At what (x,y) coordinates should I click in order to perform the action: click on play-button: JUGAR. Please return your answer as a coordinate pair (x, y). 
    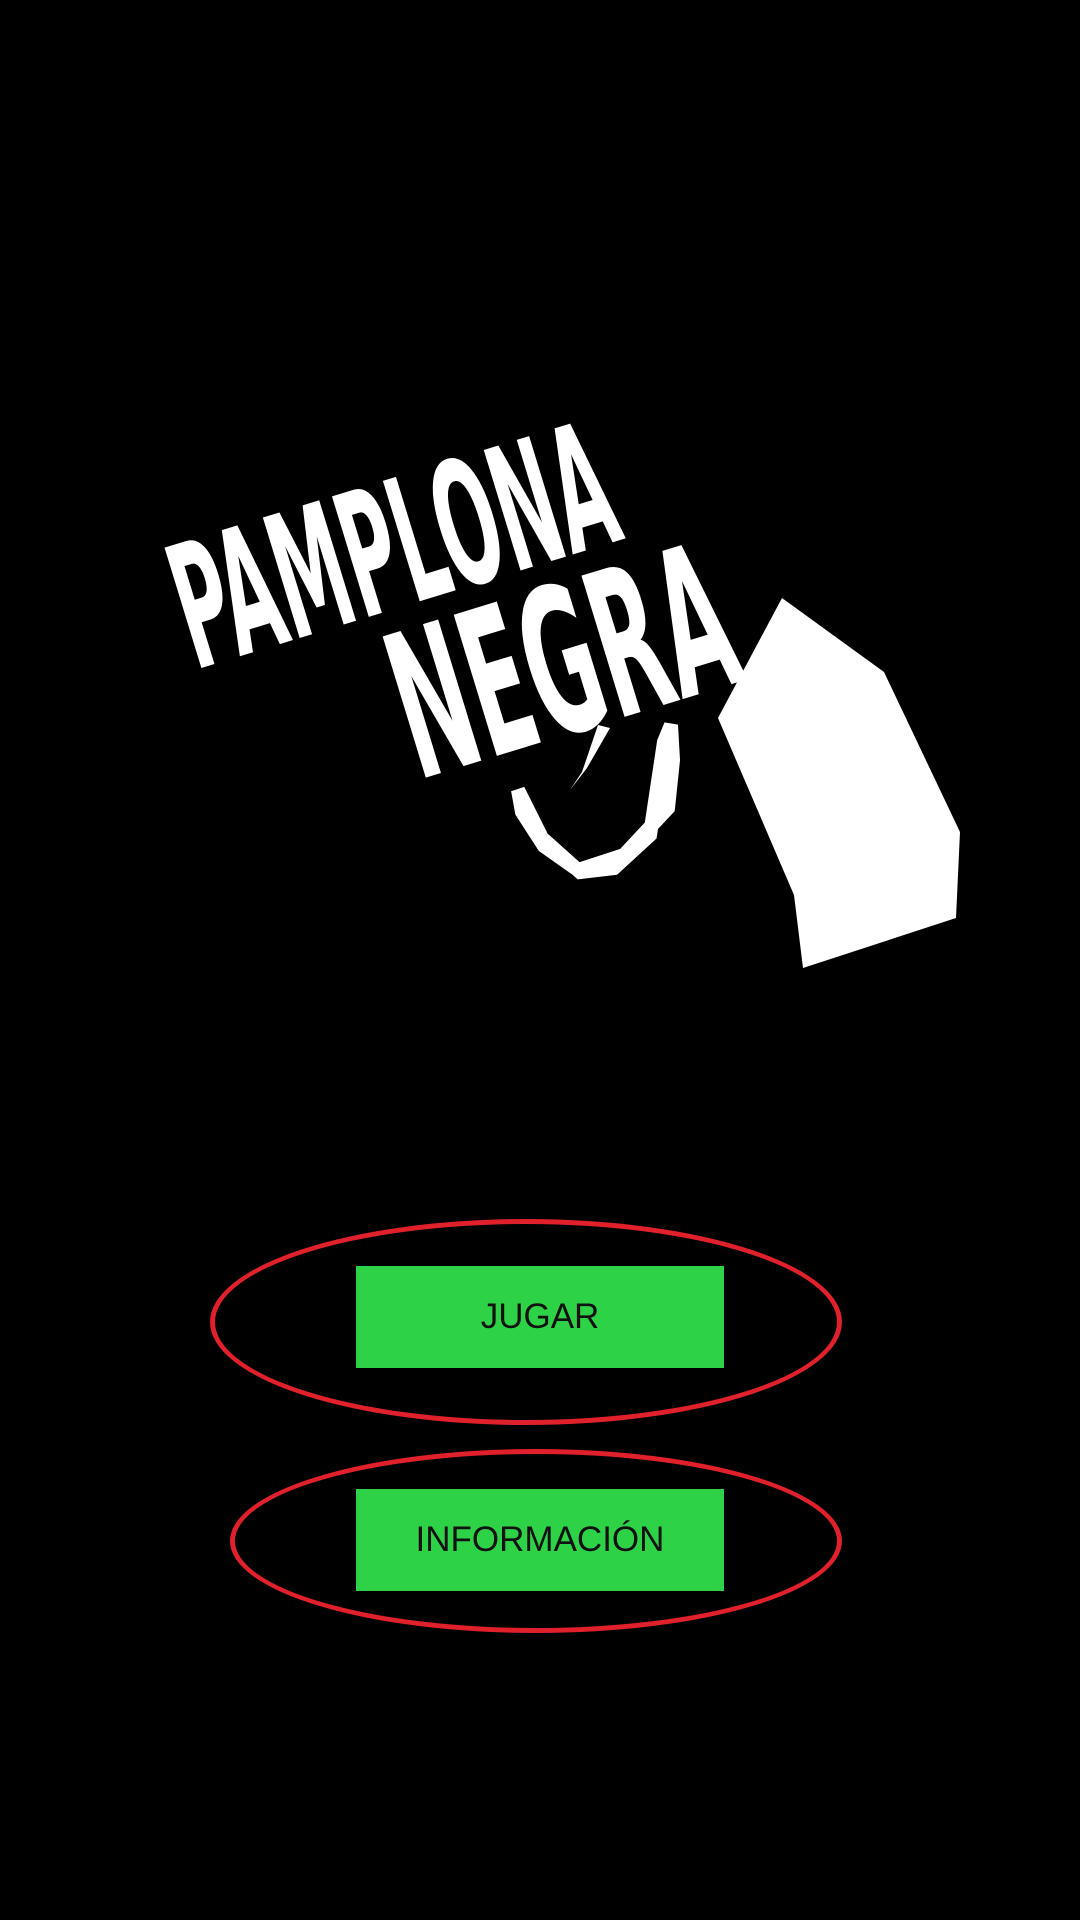
    Looking at the image, I should click on (540, 1317).